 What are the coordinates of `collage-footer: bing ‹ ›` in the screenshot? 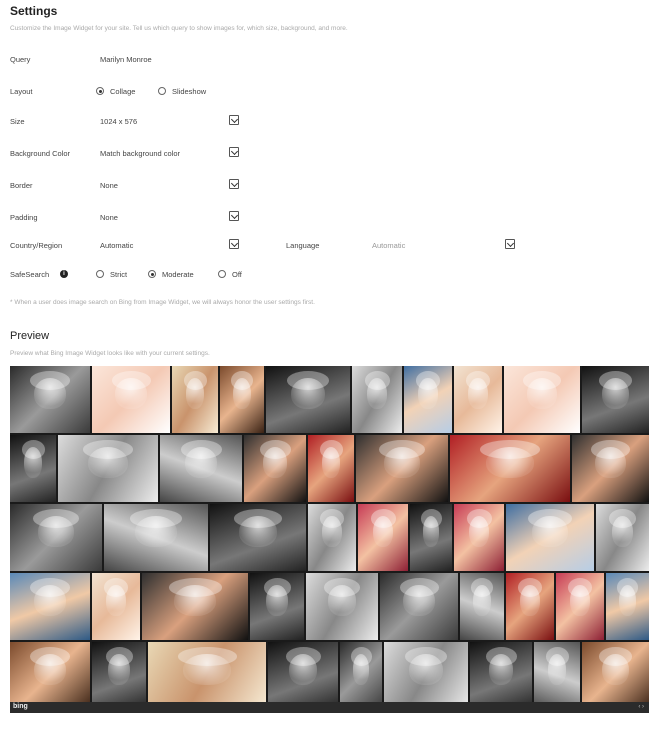 It's located at (329, 707).